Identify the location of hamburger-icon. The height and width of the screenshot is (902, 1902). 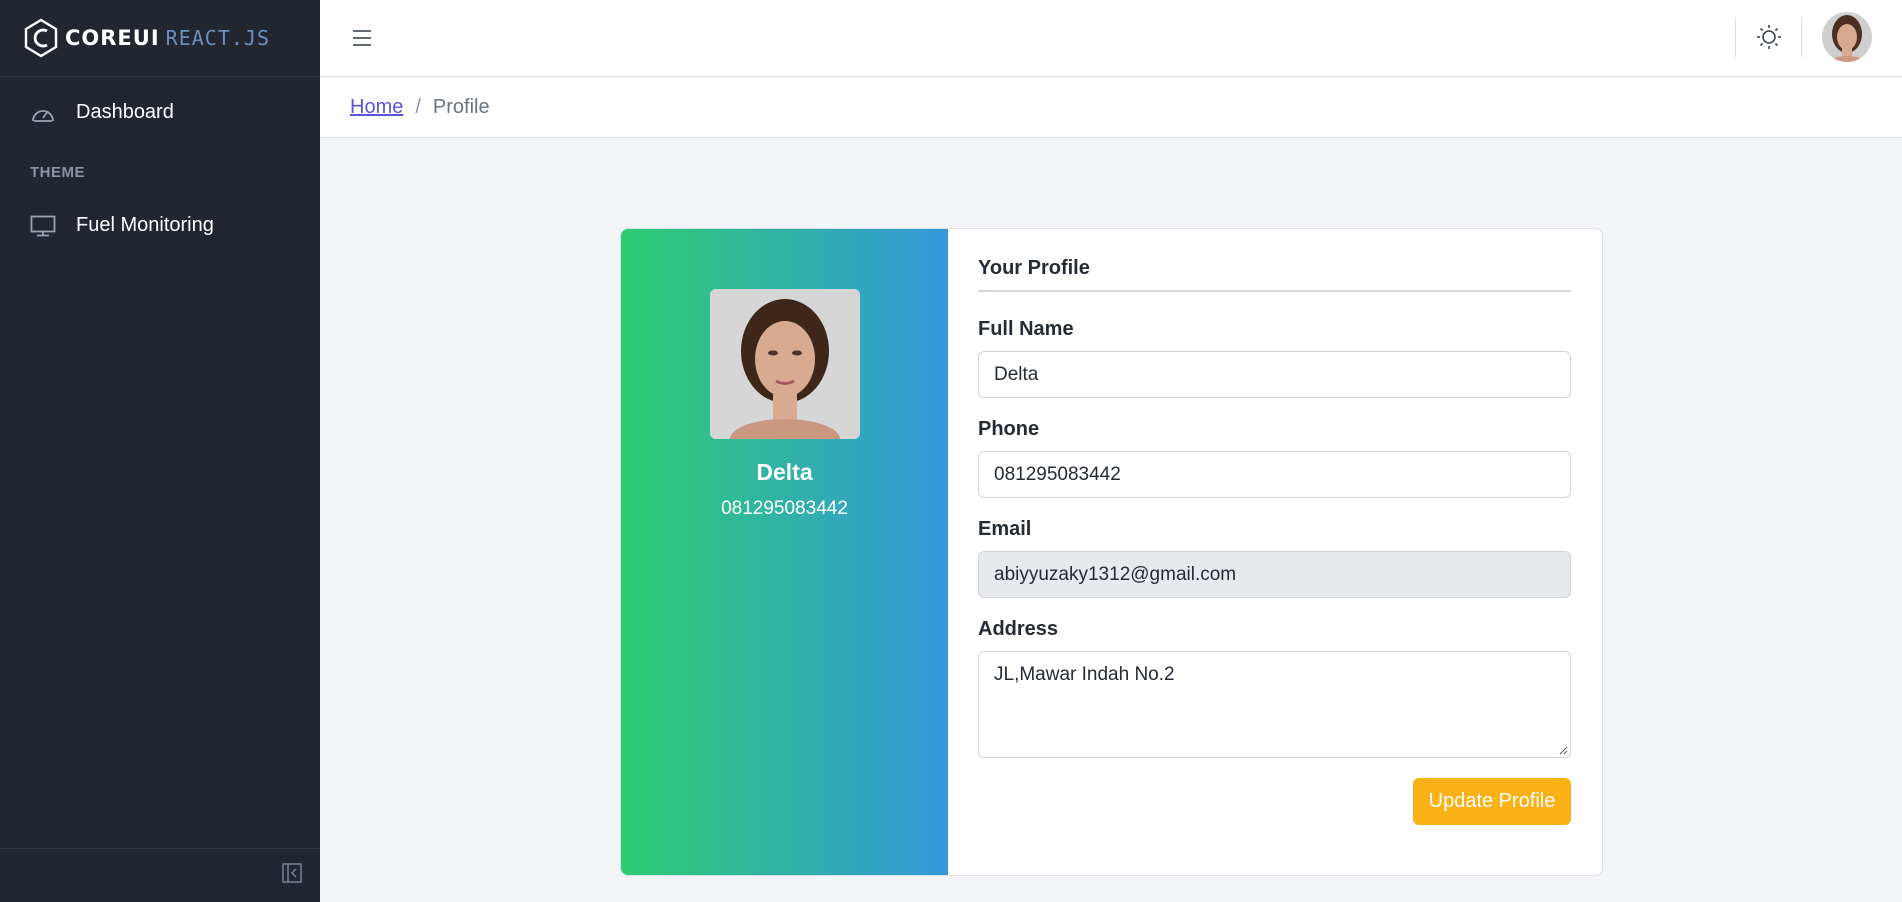
(363, 38).